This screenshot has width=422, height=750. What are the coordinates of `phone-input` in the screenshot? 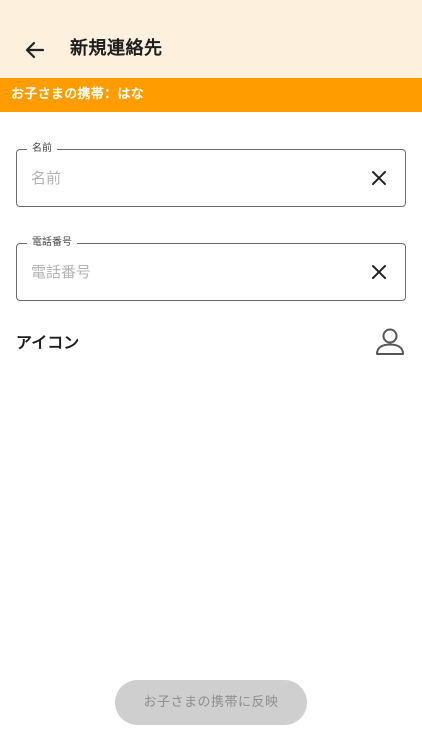 It's located at (191, 272).